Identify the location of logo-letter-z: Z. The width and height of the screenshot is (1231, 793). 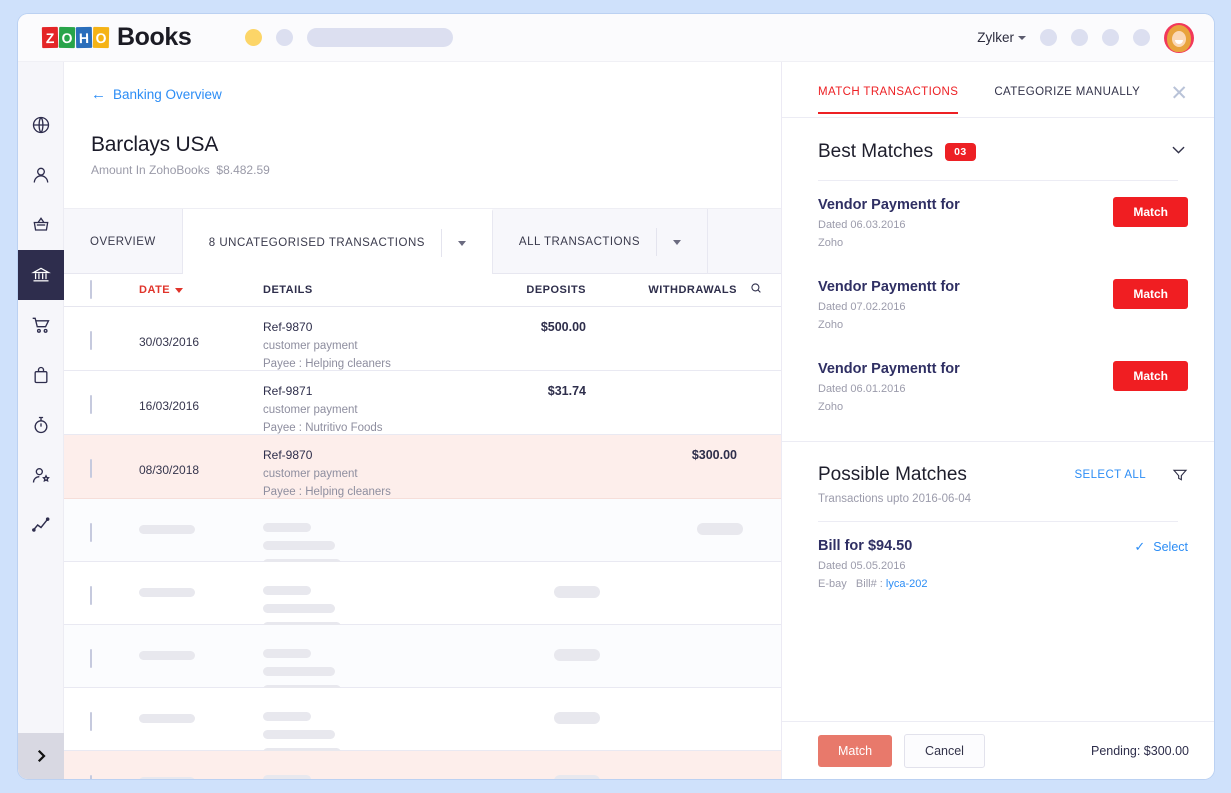
(50, 37).